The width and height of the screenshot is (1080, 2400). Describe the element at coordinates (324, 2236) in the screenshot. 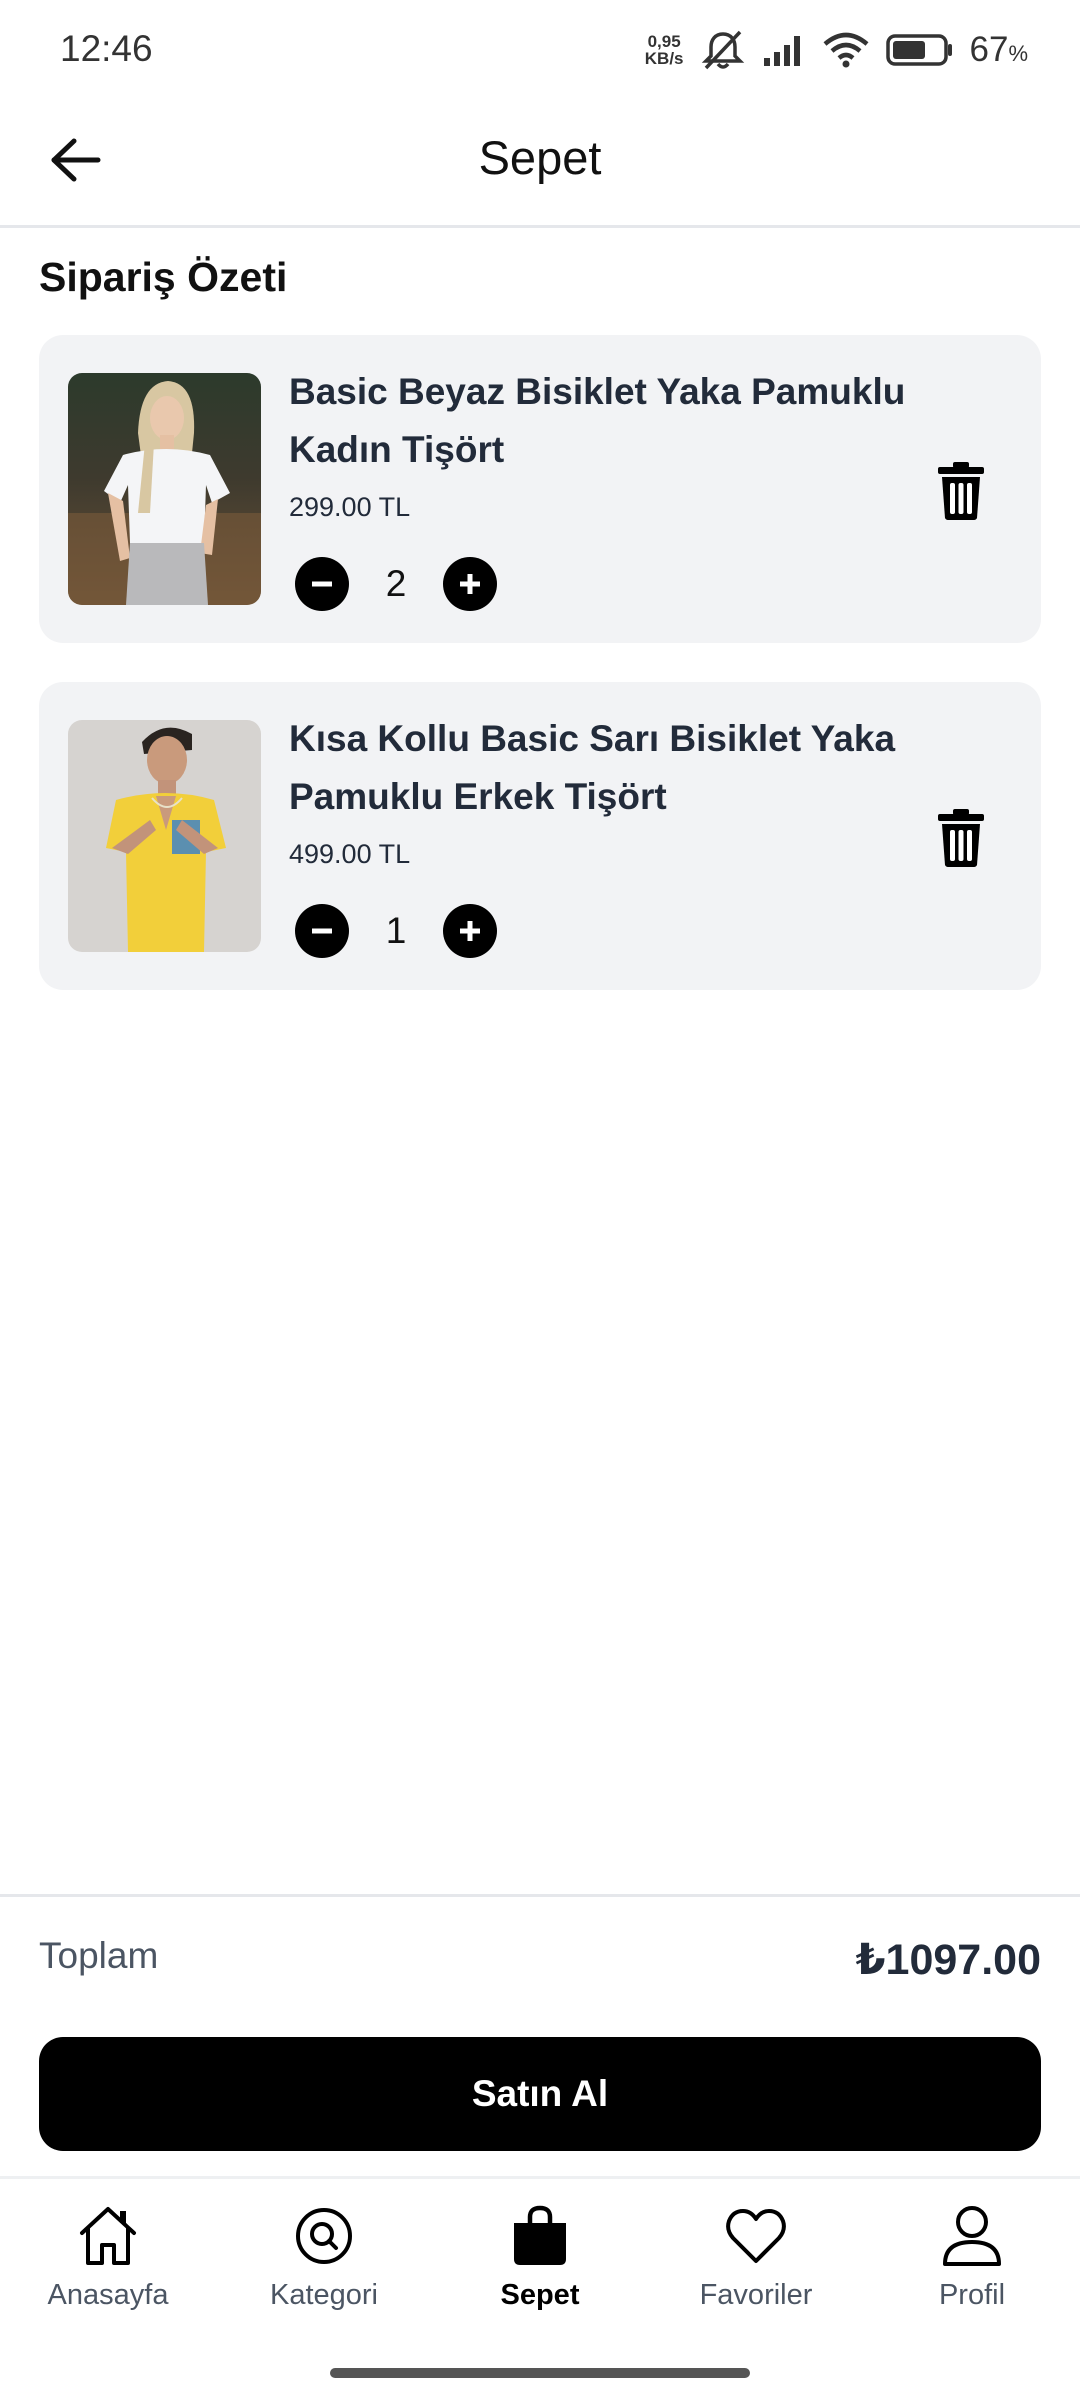

I see `search-circle-icon` at that location.